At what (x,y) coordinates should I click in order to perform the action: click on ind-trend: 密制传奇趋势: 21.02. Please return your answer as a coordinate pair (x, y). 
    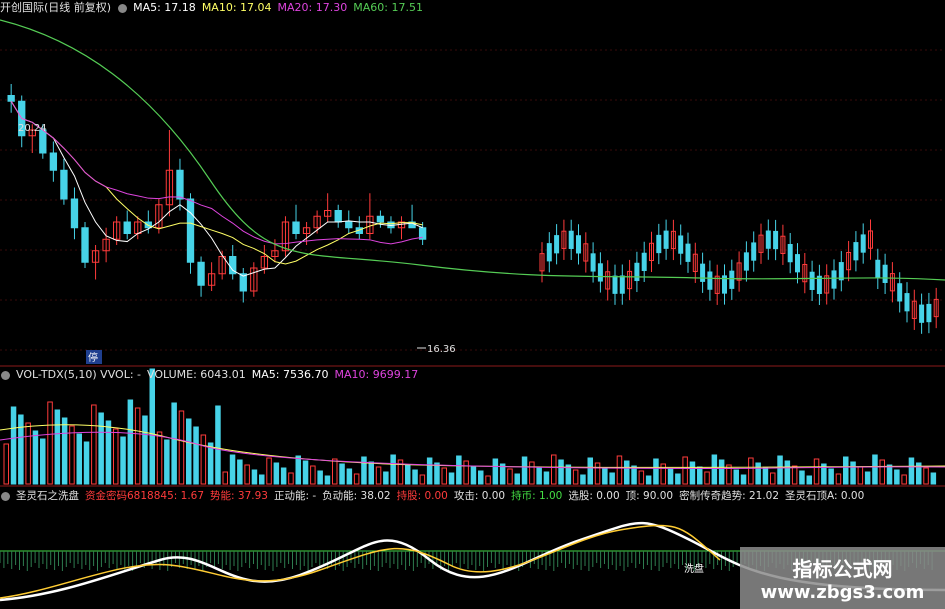
    Looking at the image, I should click on (729, 496).